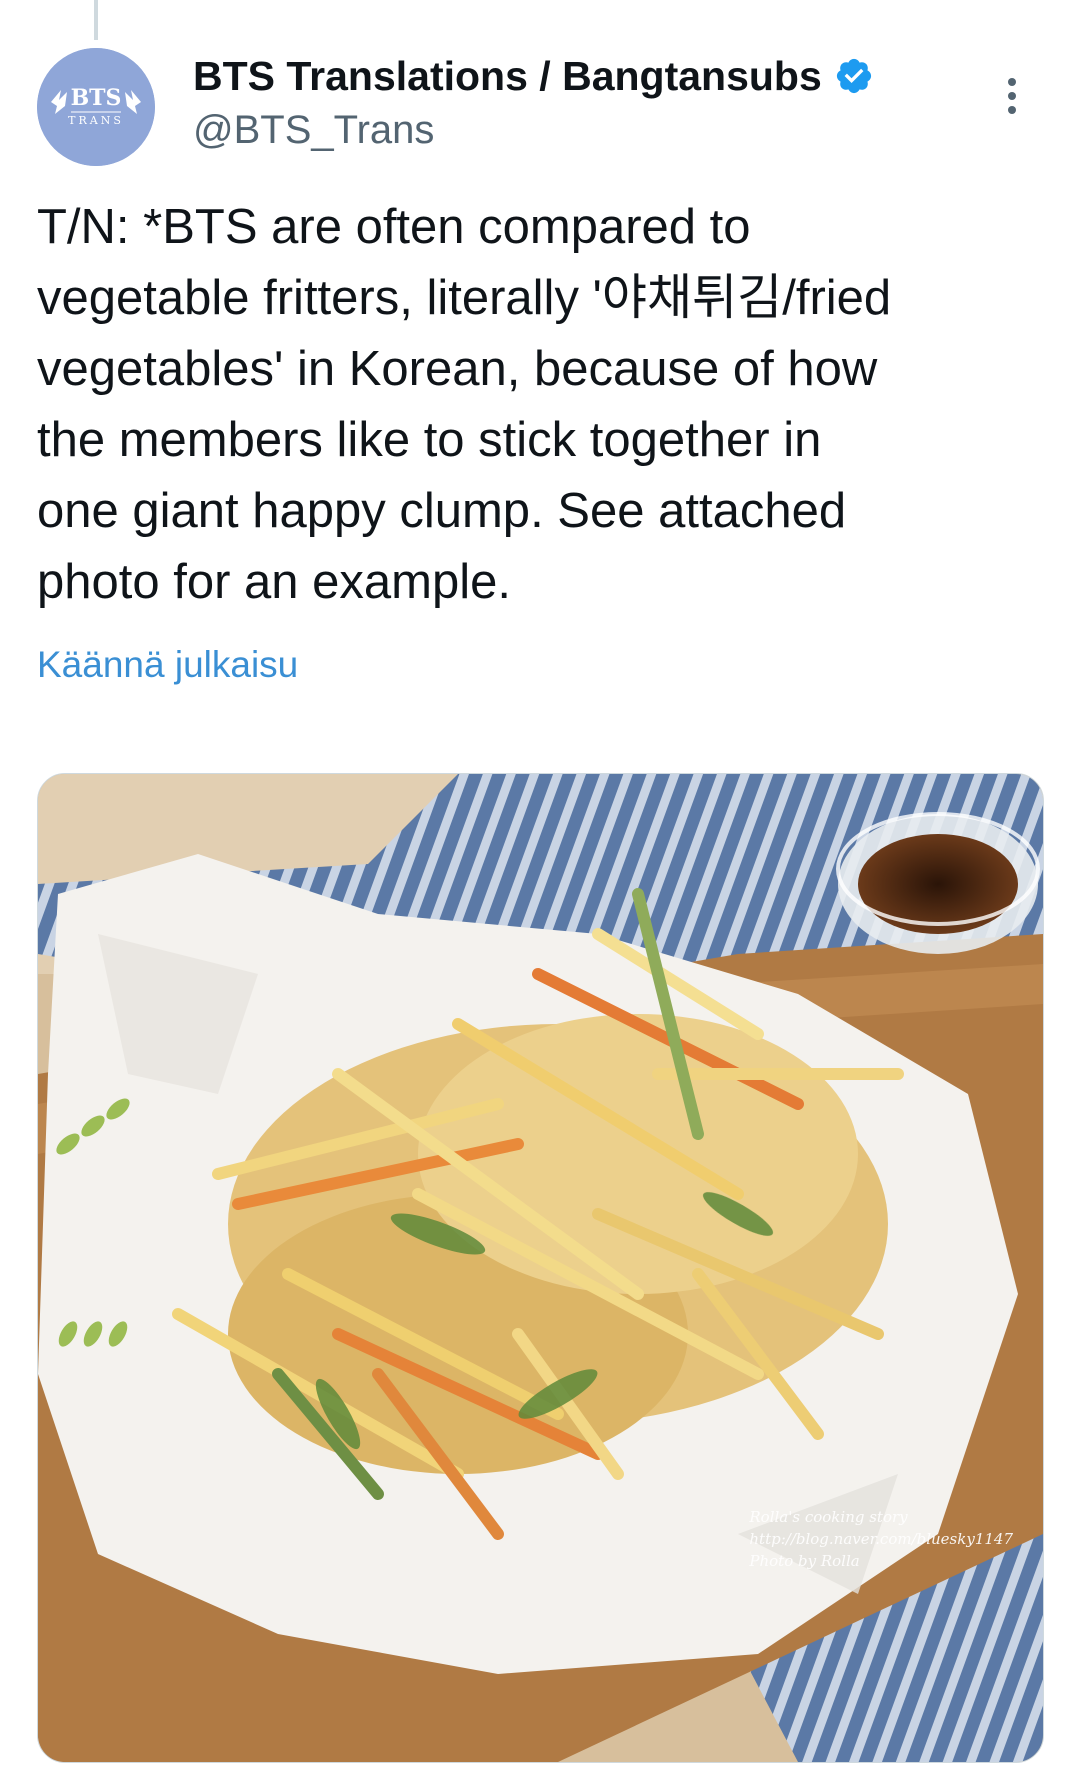 This screenshot has height=1785, width=1080. Describe the element at coordinates (828, 1517) in the screenshot. I see `watermark-line-1: Rolla's cooking story` at that location.